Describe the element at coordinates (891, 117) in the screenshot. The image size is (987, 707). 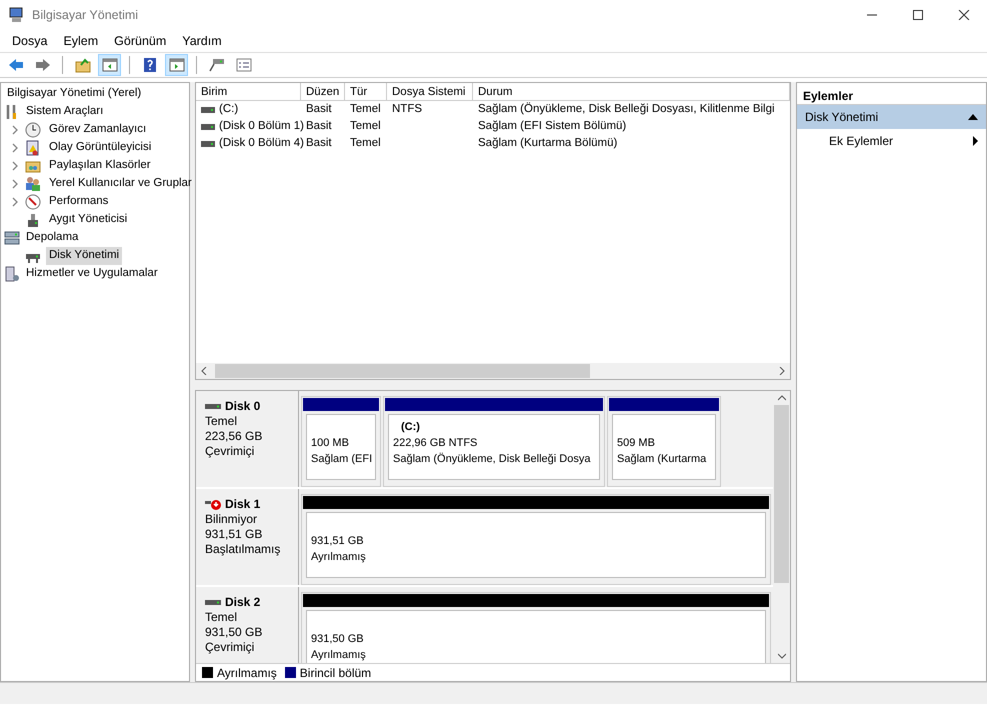
I see `actions-section: Disk Yönetimi` at that location.